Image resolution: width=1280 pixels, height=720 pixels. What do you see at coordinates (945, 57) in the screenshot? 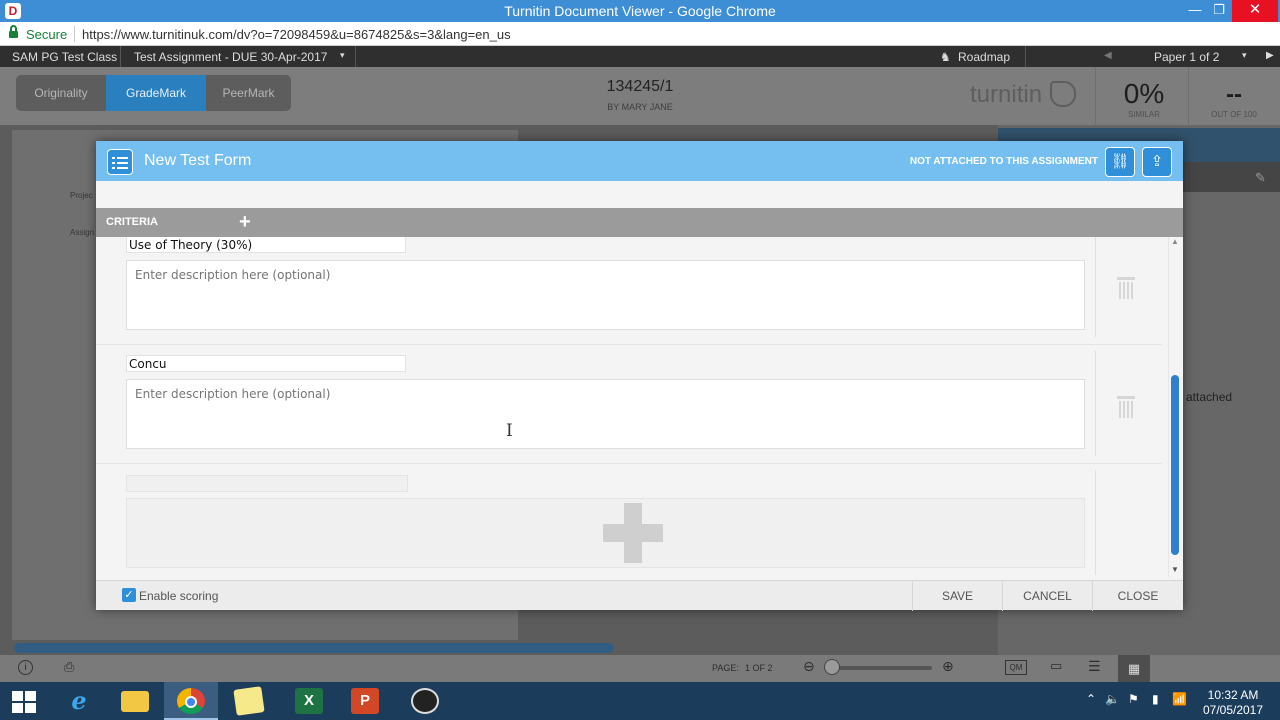
I see `roadmap-icon: ♞` at bounding box center [945, 57].